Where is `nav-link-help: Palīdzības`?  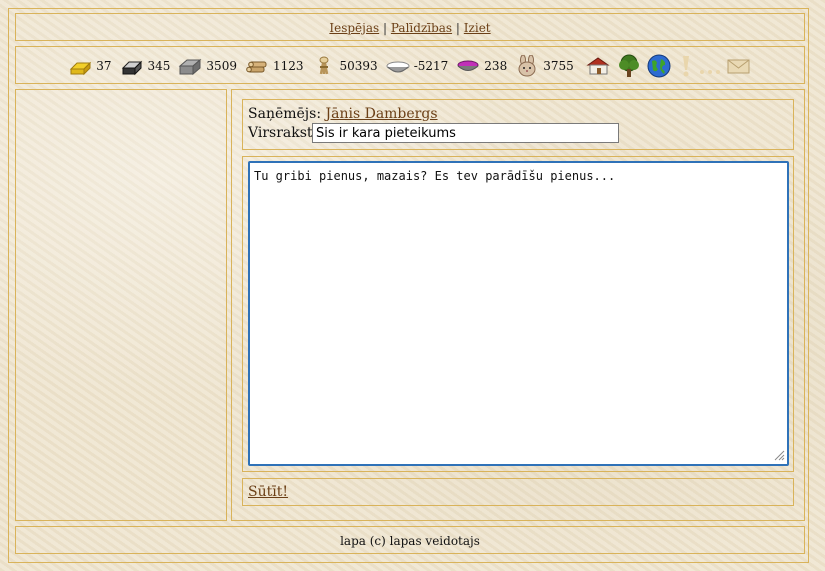
nav-link-help: Palīdzības is located at coordinates (421, 28).